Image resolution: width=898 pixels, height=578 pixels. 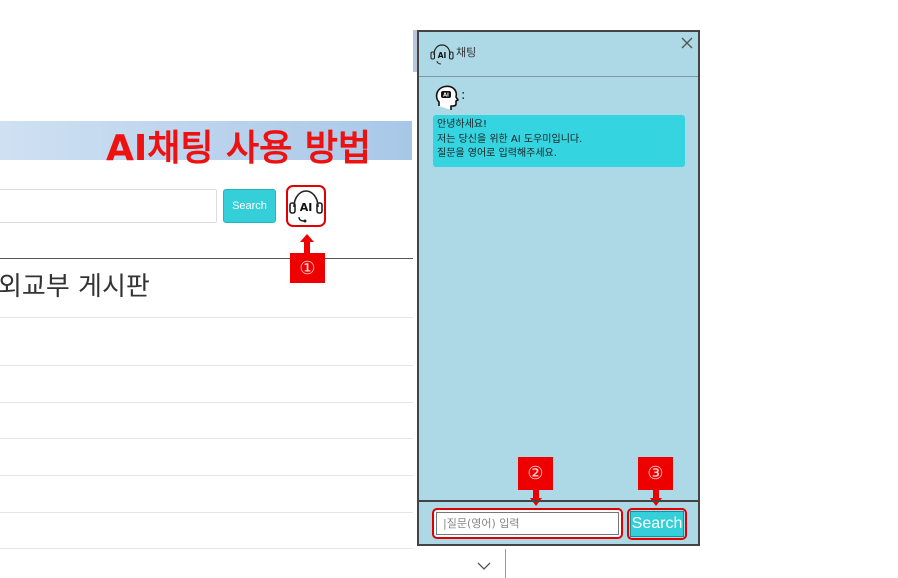 What do you see at coordinates (108, 206) in the screenshot?
I see `search-input` at bounding box center [108, 206].